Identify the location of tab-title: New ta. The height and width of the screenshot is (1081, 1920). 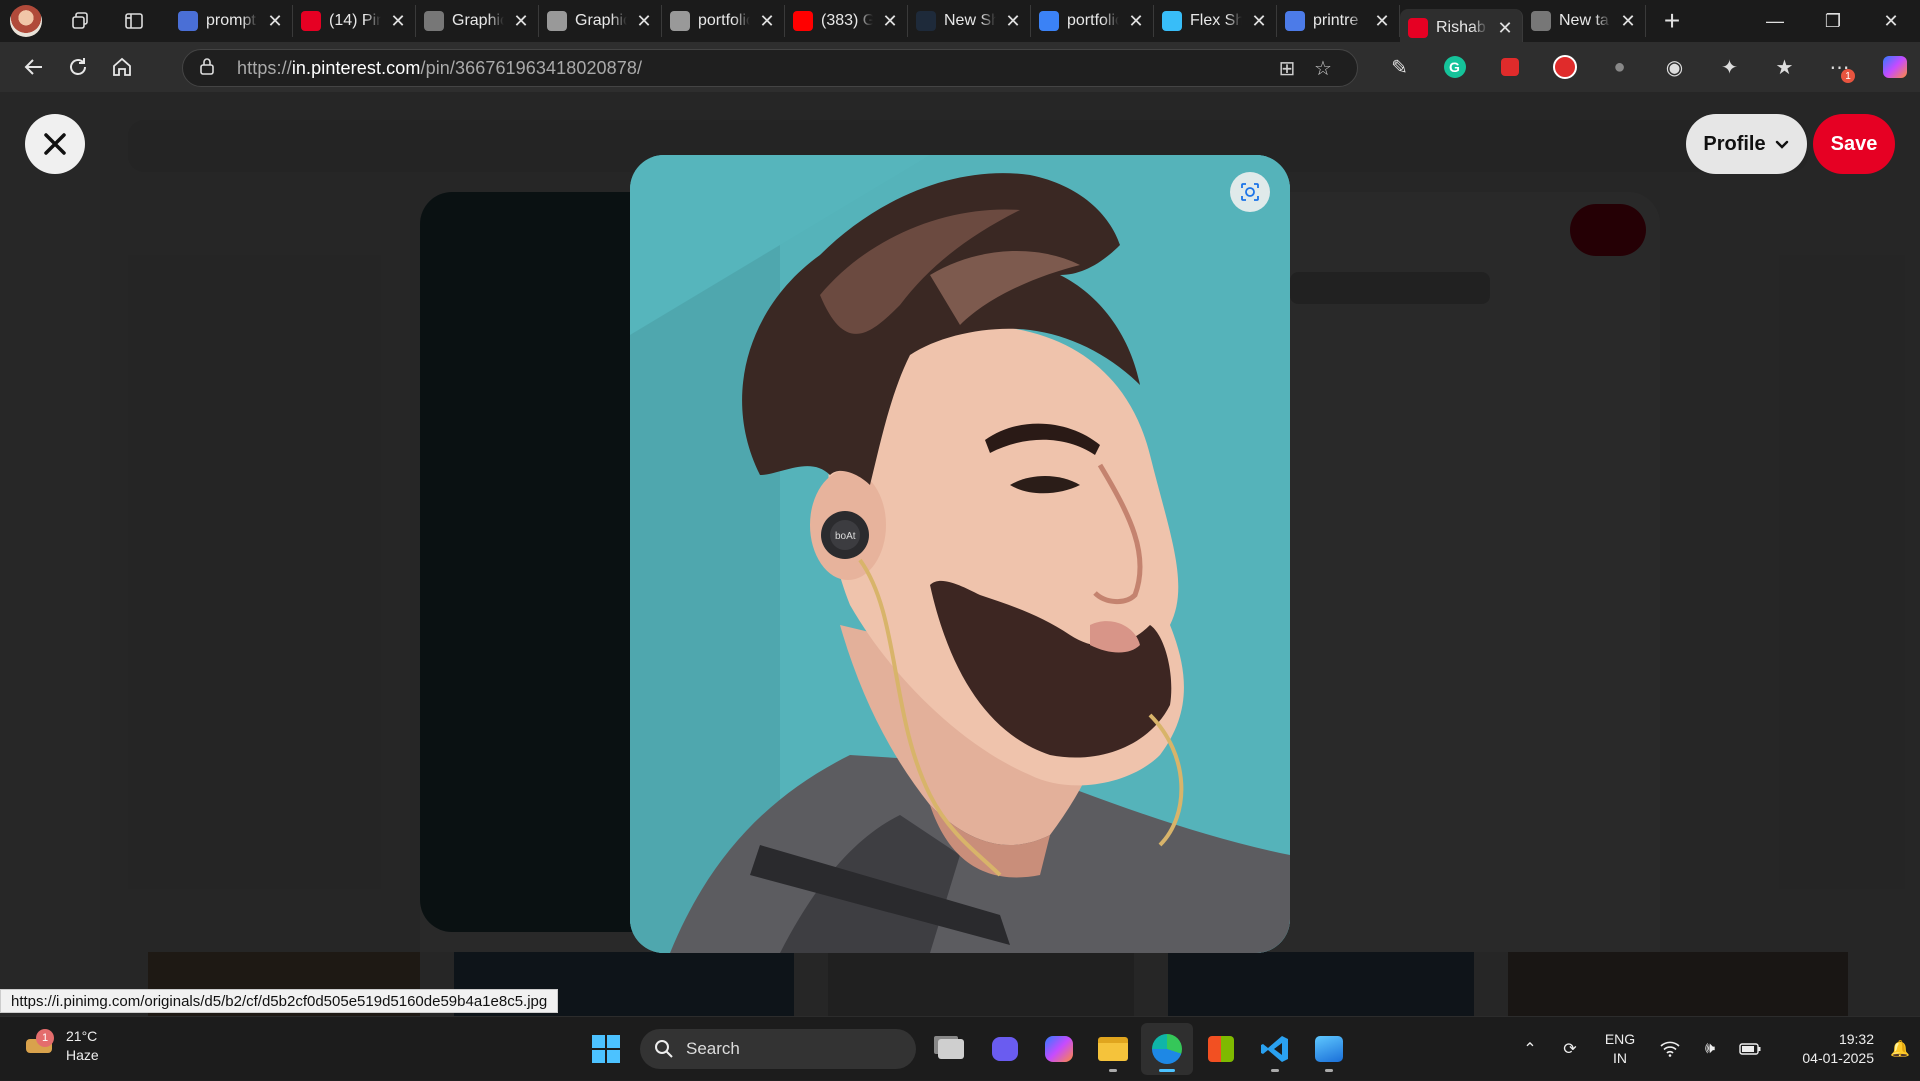
(1584, 20).